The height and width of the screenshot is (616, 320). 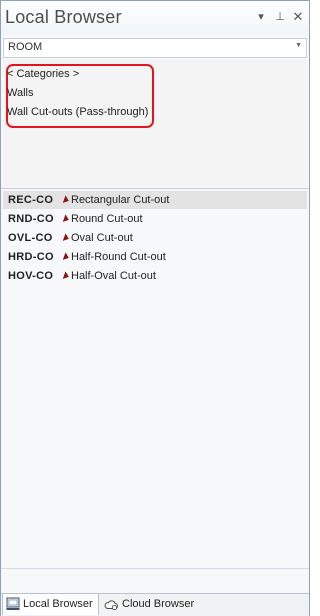 I want to click on bottom-tab-strip: Local Browser Cloud Browser, so click(x=155, y=604).